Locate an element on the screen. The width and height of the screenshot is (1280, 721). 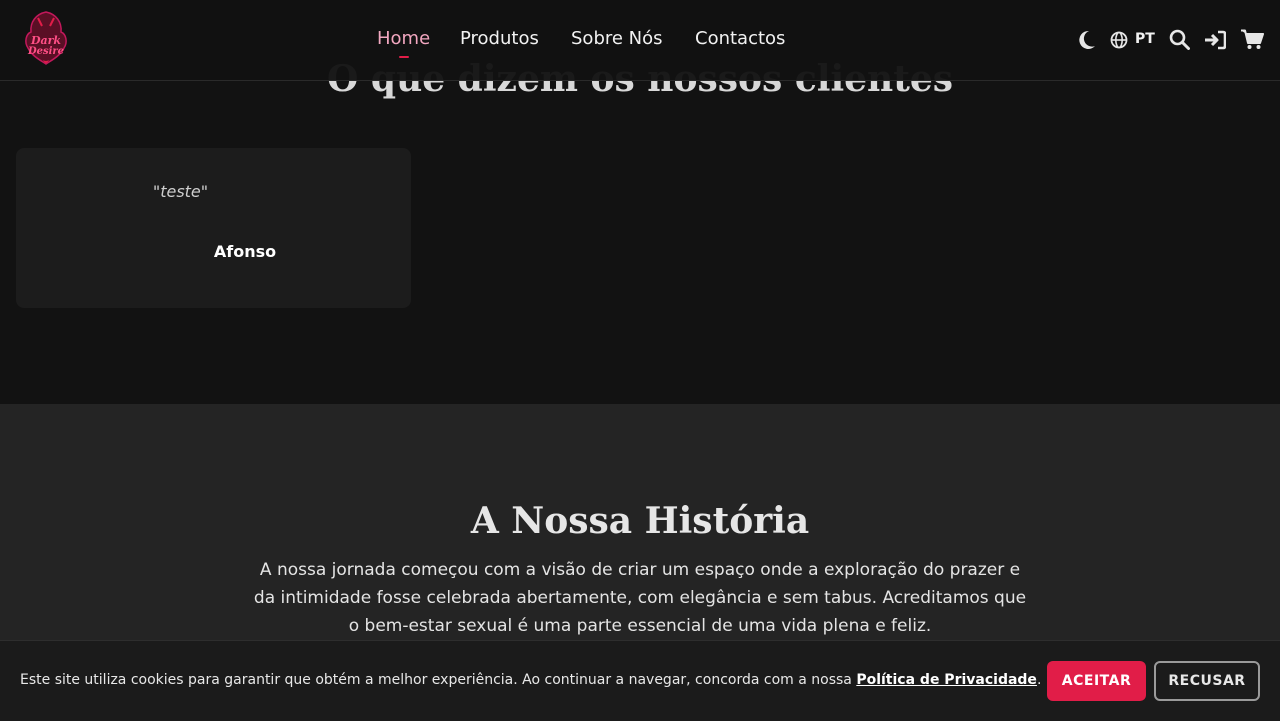
testimonial-card: "teste" Afonso is located at coordinates (213, 228).